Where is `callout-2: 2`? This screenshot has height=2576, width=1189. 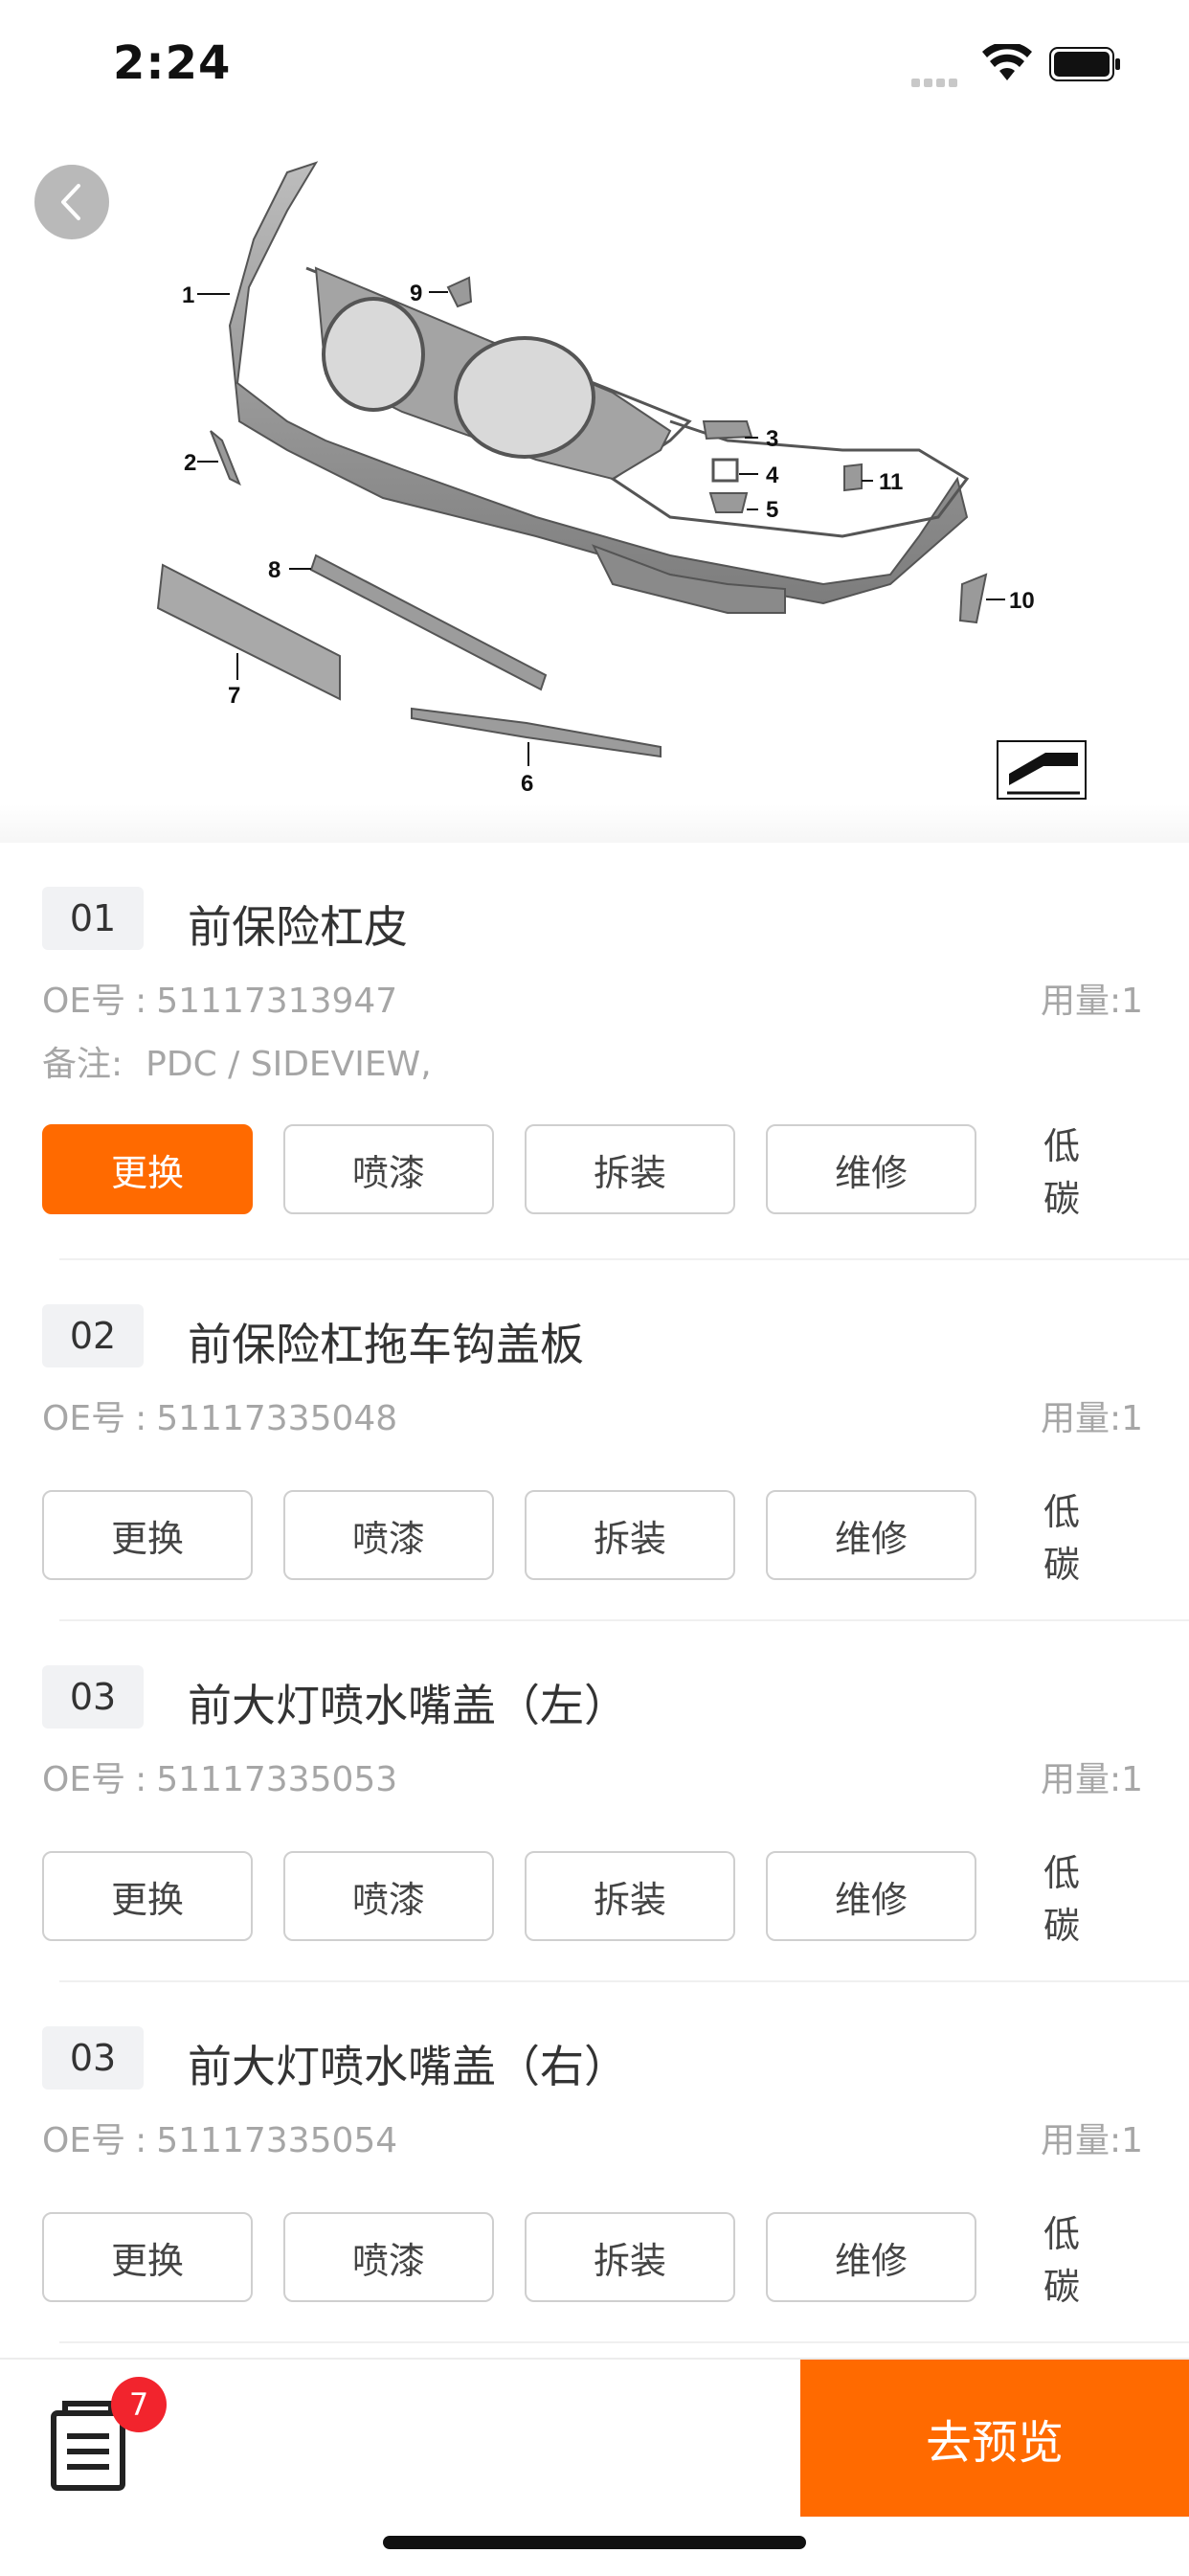 callout-2: 2 is located at coordinates (190, 463).